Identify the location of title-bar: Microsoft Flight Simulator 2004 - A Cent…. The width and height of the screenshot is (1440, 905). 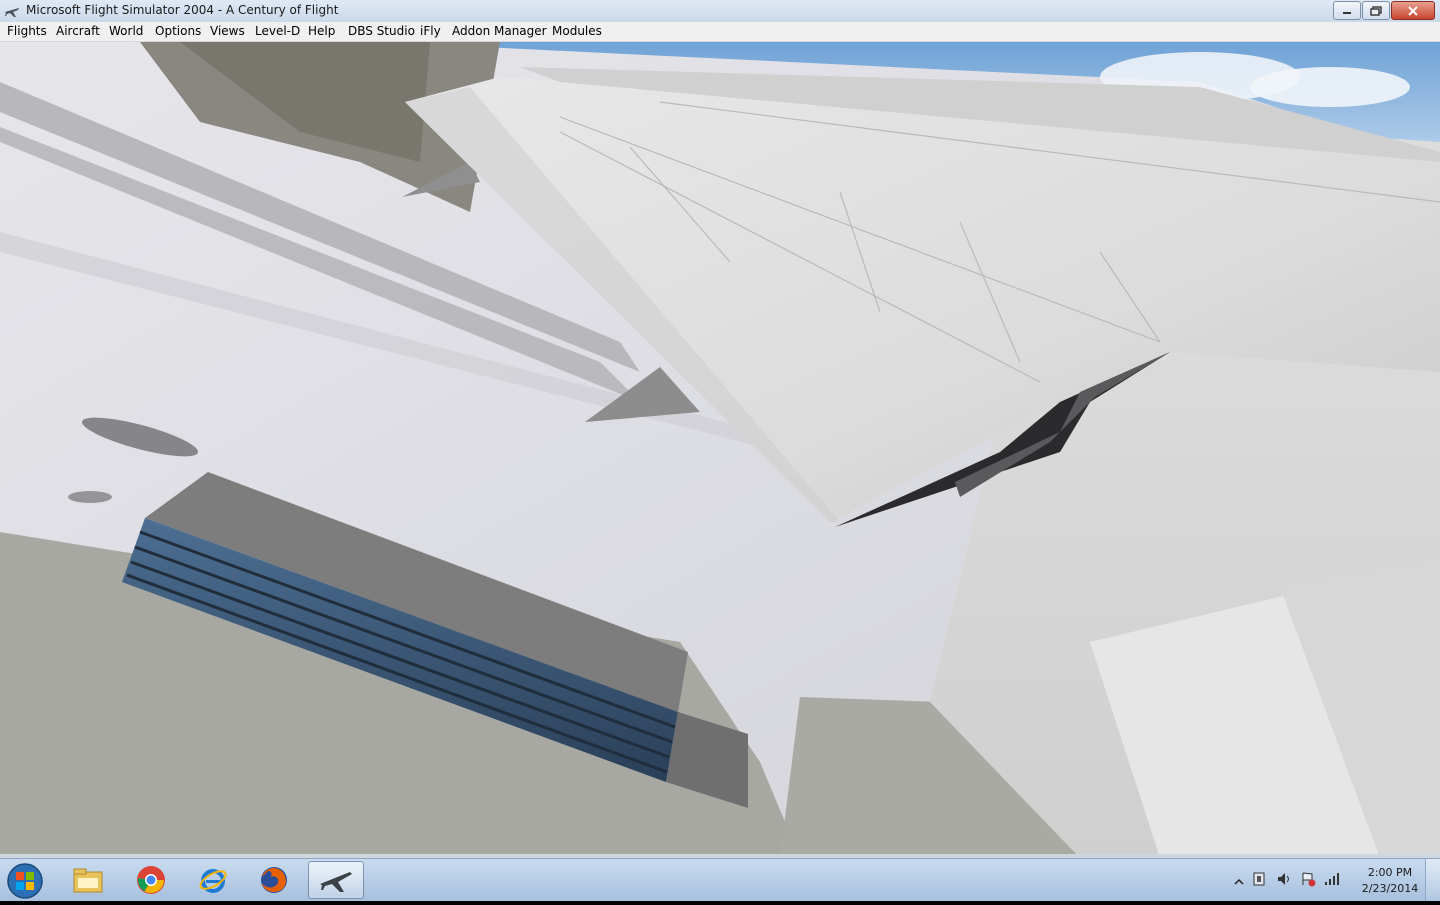
(720, 11).